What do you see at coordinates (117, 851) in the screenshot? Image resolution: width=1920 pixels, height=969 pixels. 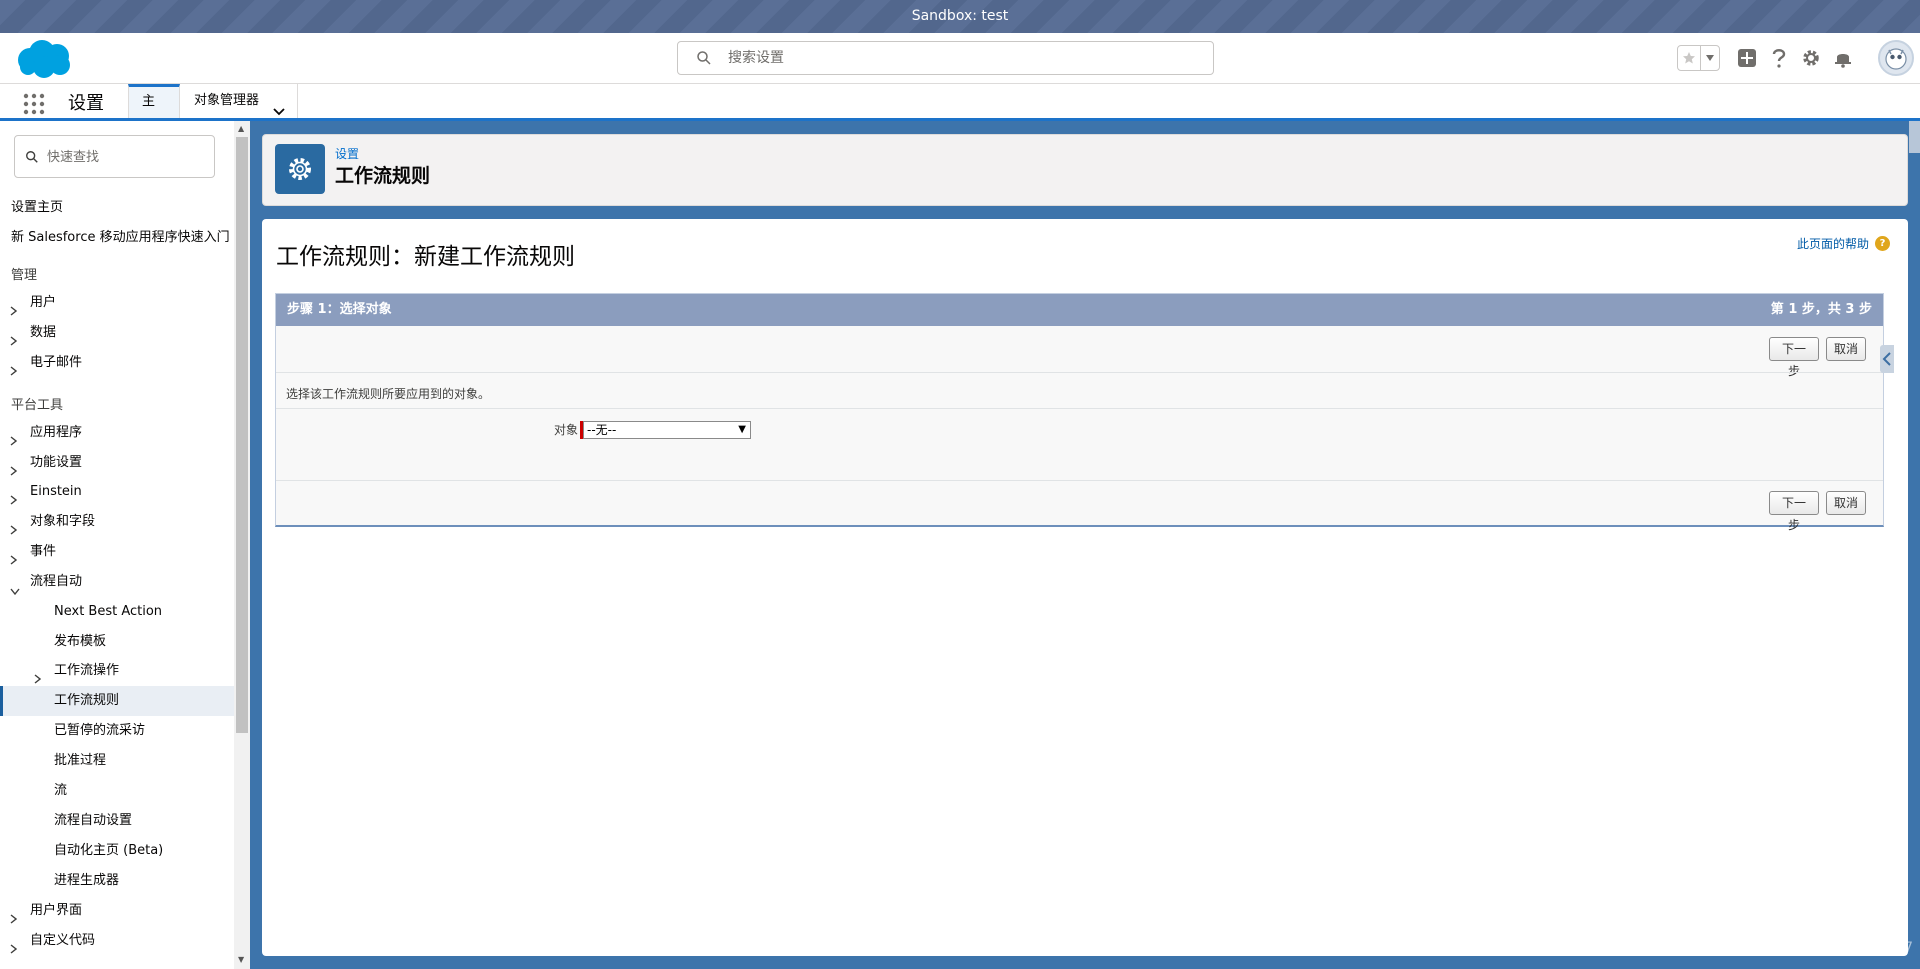 I see `sidebar-subitem-automation-home: 自动化主页 (Beta)` at bounding box center [117, 851].